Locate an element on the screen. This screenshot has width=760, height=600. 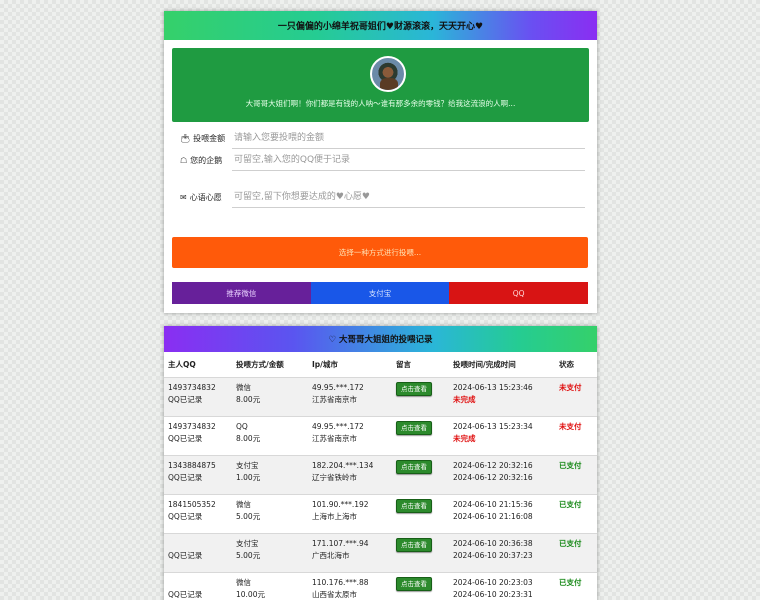
row-qq: 1343884875 is located at coordinates (192, 465).